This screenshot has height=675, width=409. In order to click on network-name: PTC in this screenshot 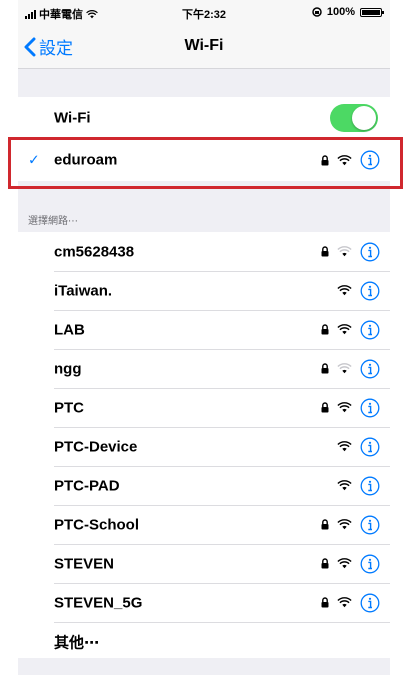, I will do `click(69, 407)`.